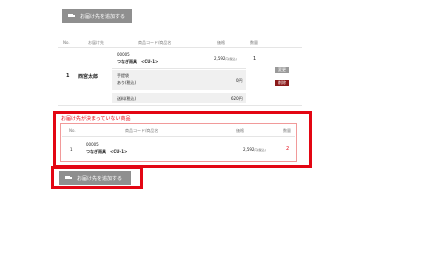 The image size is (430, 258). Describe the element at coordinates (72, 130) in the screenshot. I see `unassigned-header-no: No.` at that location.